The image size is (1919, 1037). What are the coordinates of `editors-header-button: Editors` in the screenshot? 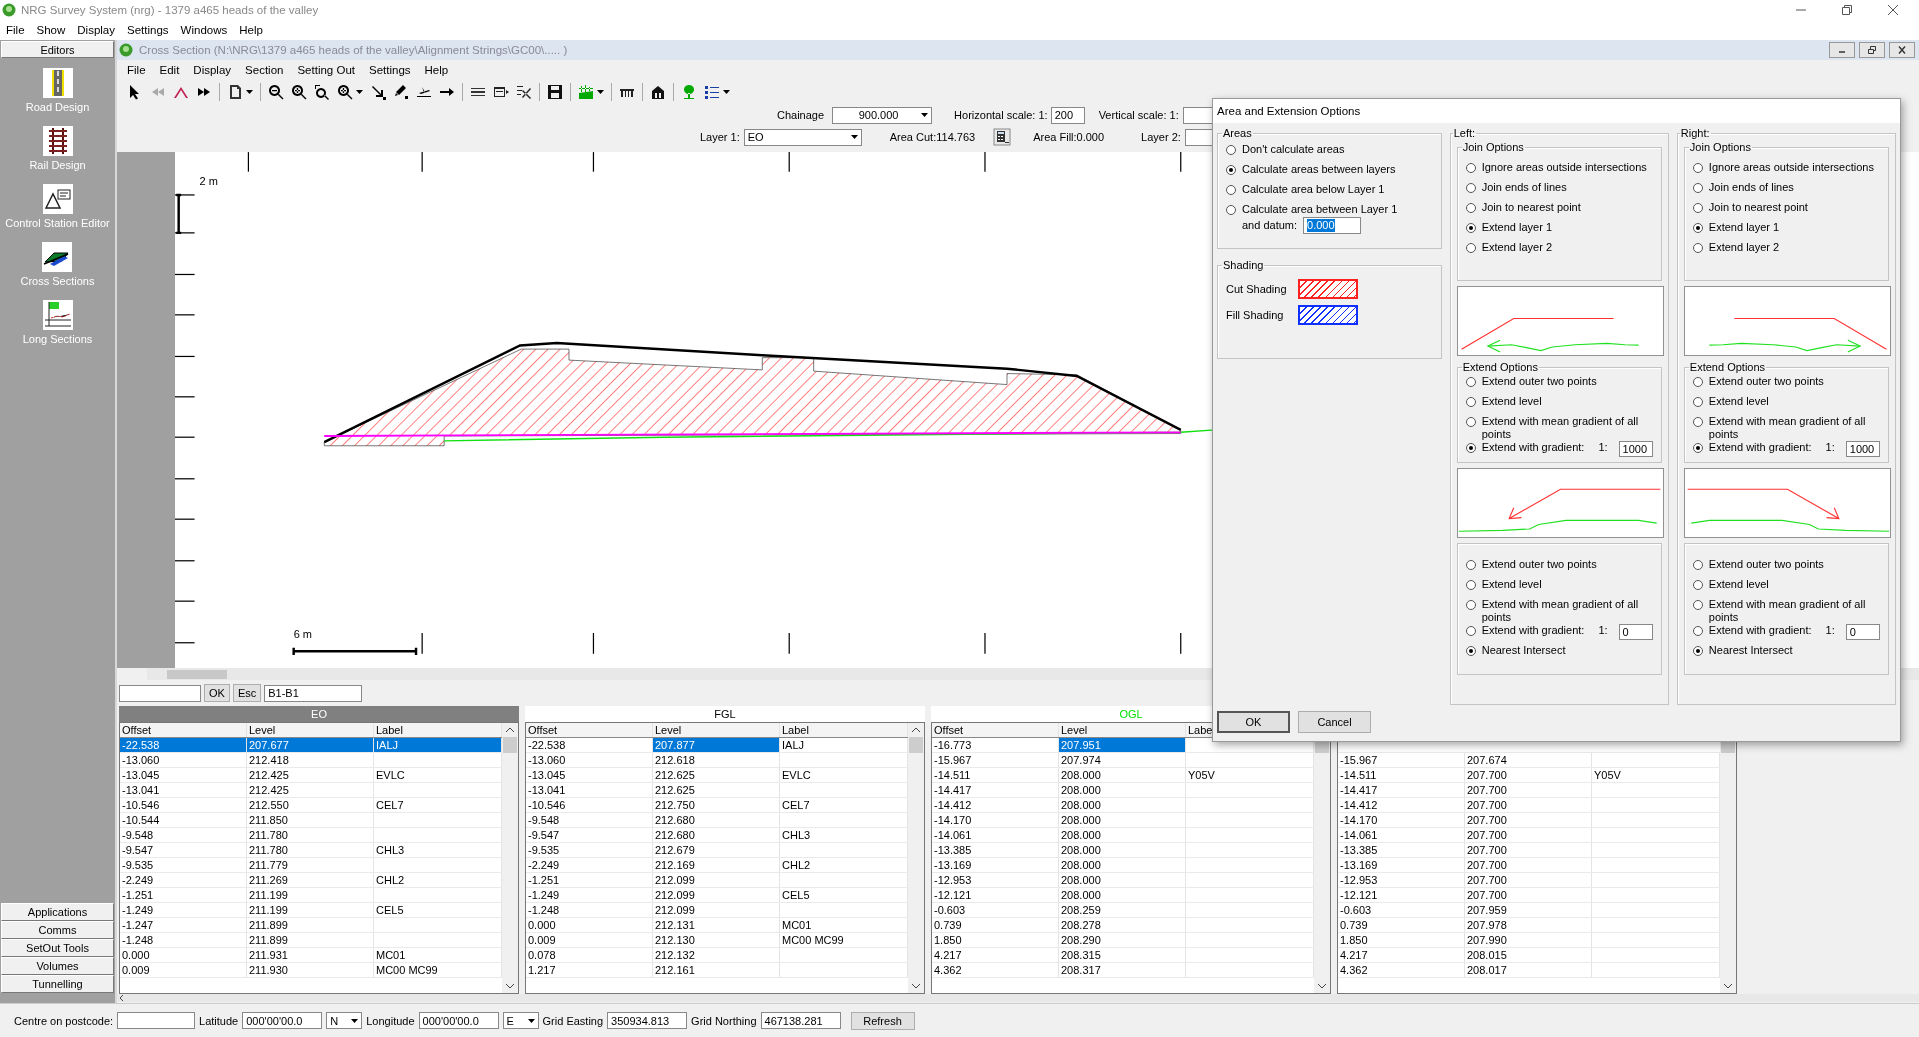 It's located at (57, 49).